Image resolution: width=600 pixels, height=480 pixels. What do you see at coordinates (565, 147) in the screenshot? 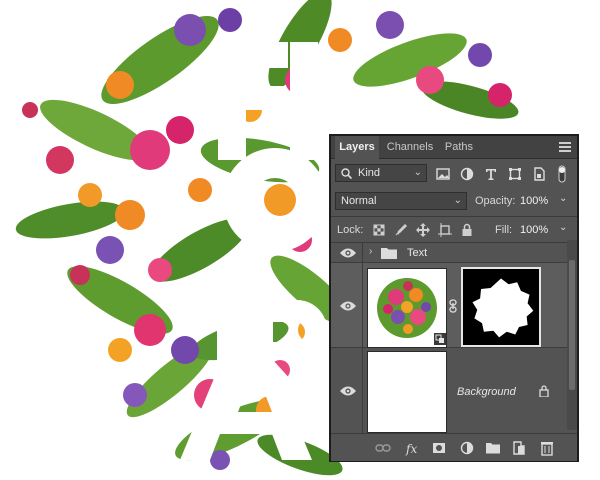
I see `panel-menu-icon` at bounding box center [565, 147].